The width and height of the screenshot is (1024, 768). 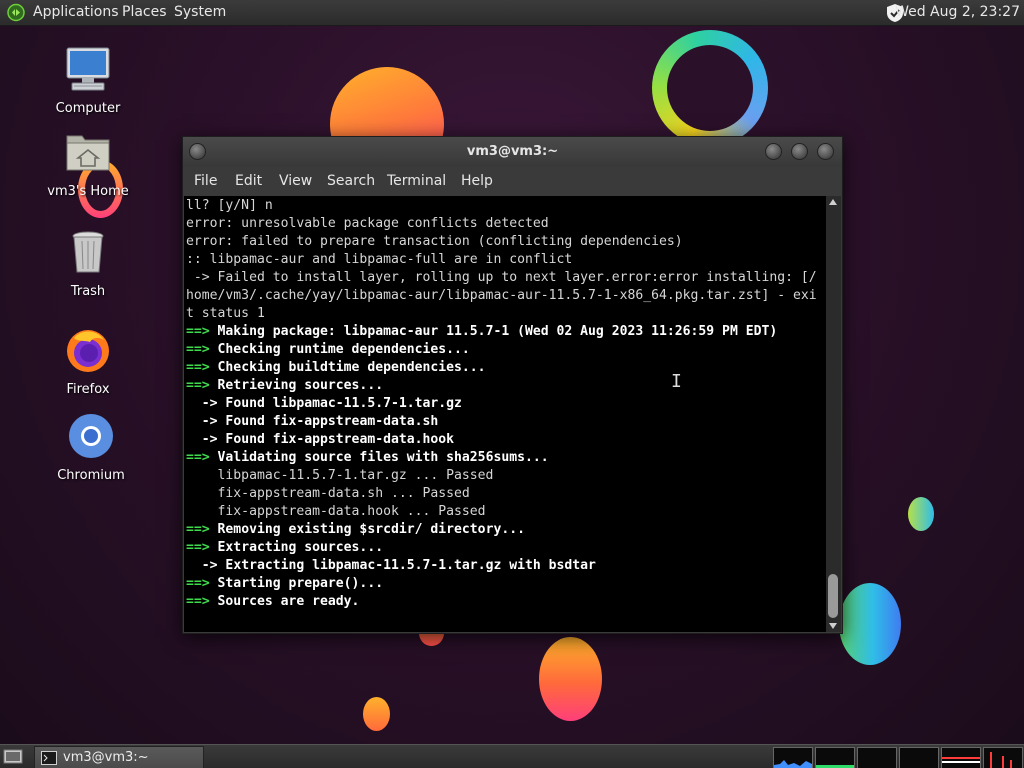 I want to click on desktop-icon-label: Trash, so click(x=88, y=291).